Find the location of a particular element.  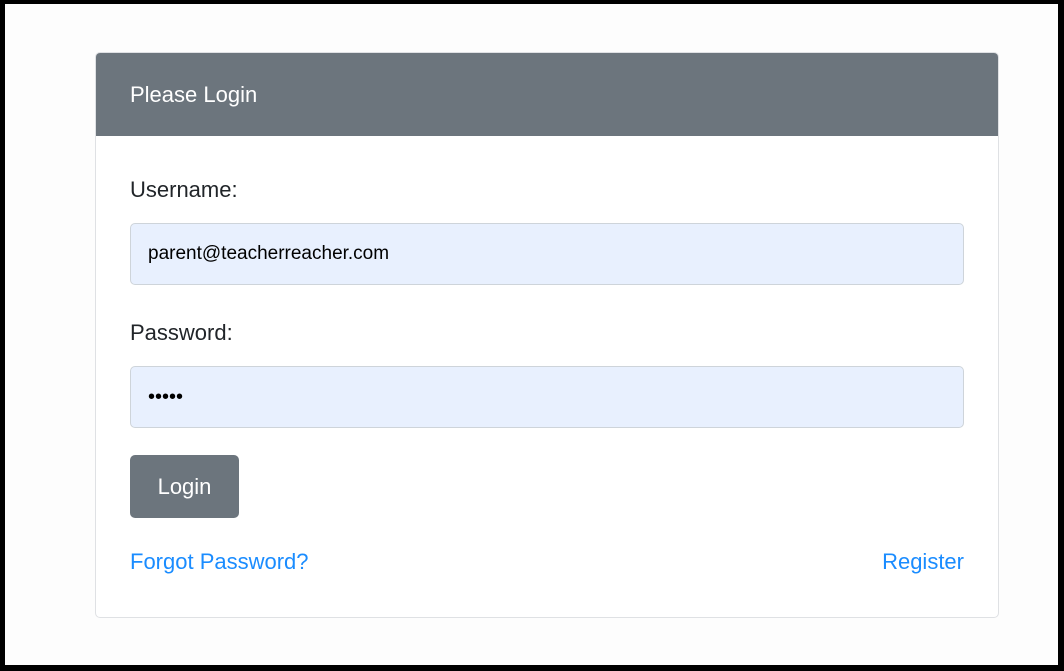

username-label: Username: is located at coordinates (184, 189).